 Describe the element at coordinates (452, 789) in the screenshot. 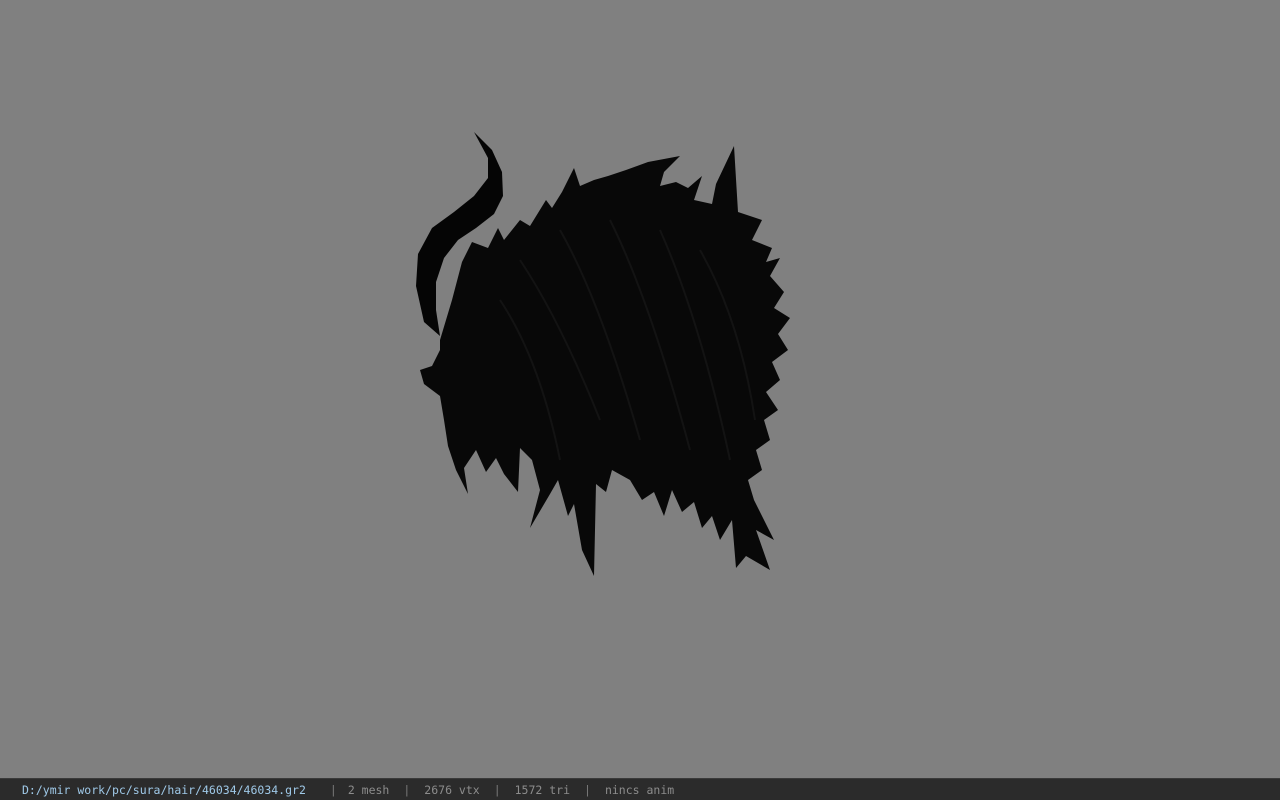

I see `vertex-count-label: 2676 vtx` at that location.